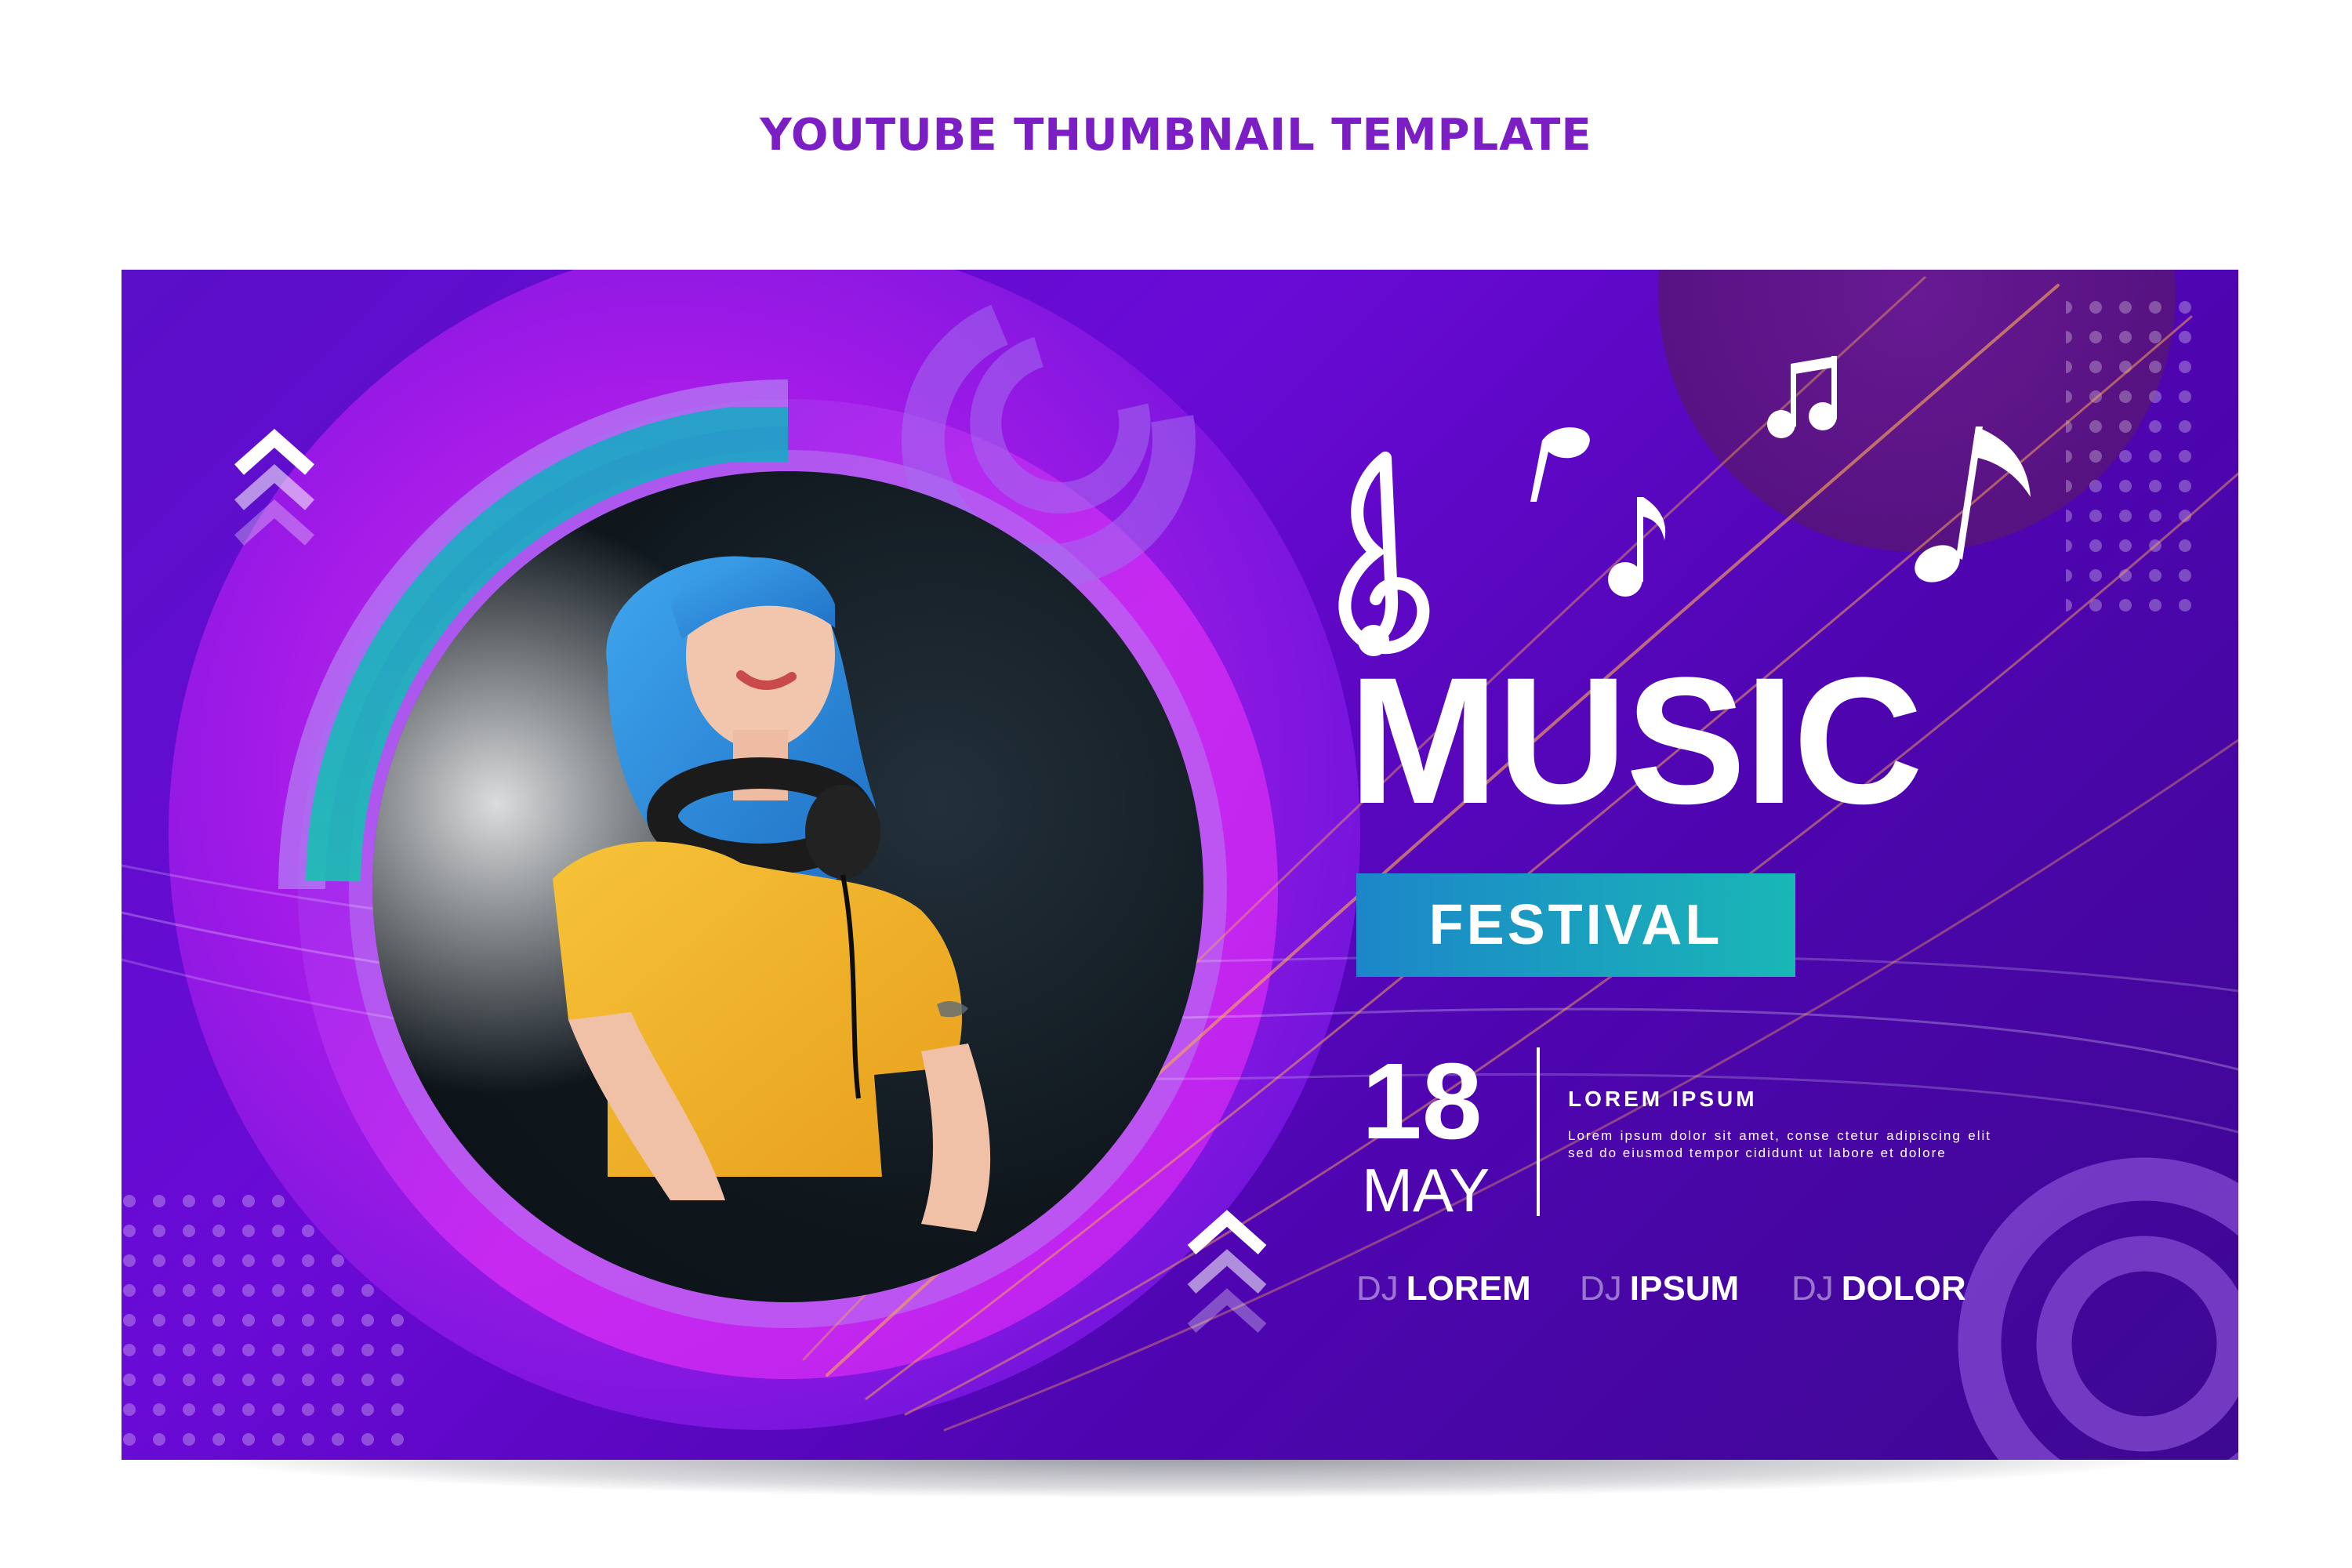 The image size is (2352, 1568). I want to click on page-header: YOUTUBE THUMBNAIL TEMPLATE, so click(1176, 135).